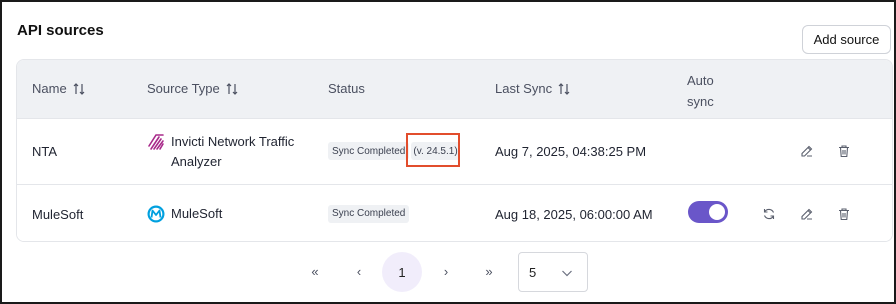 This screenshot has height=304, width=896. I want to click on column-name-label: Name, so click(49, 88).